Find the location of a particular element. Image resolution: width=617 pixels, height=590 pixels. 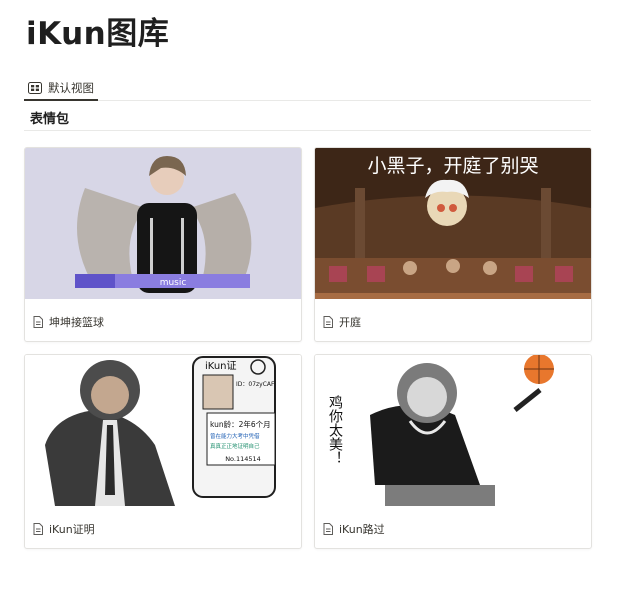

card-caption: 坤坤接篮球 is located at coordinates (68, 322).